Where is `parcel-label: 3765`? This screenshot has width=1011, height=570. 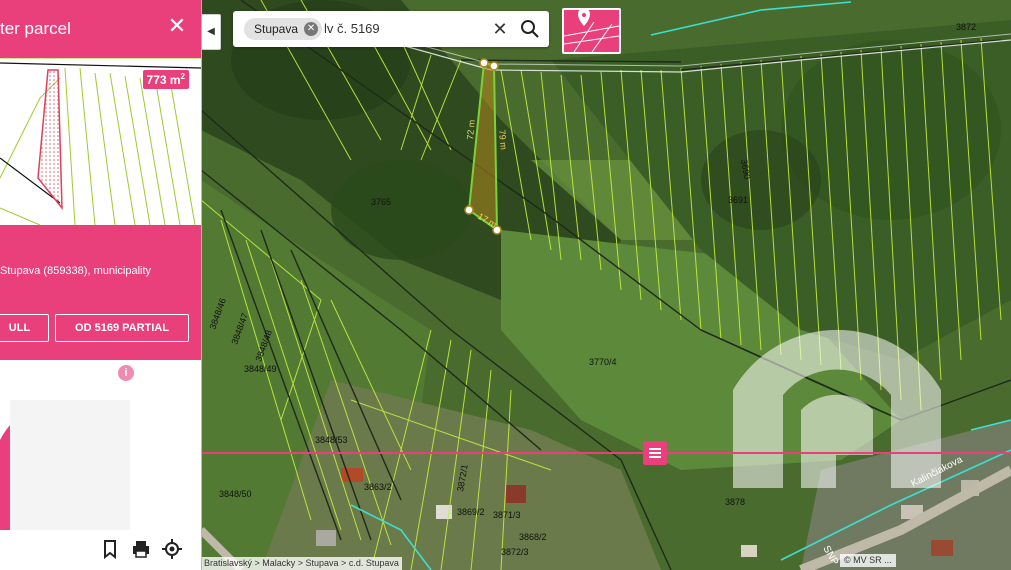
parcel-label: 3765 is located at coordinates (381, 202).